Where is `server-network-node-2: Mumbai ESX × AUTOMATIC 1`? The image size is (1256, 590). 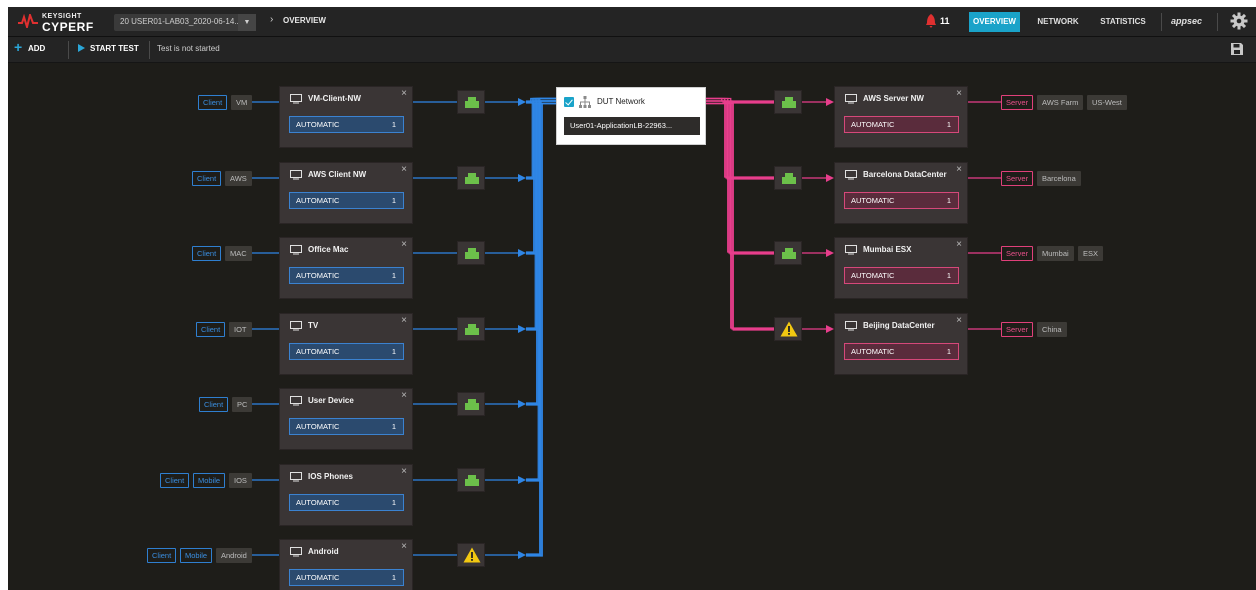 server-network-node-2: Mumbai ESX × AUTOMATIC 1 is located at coordinates (901, 268).